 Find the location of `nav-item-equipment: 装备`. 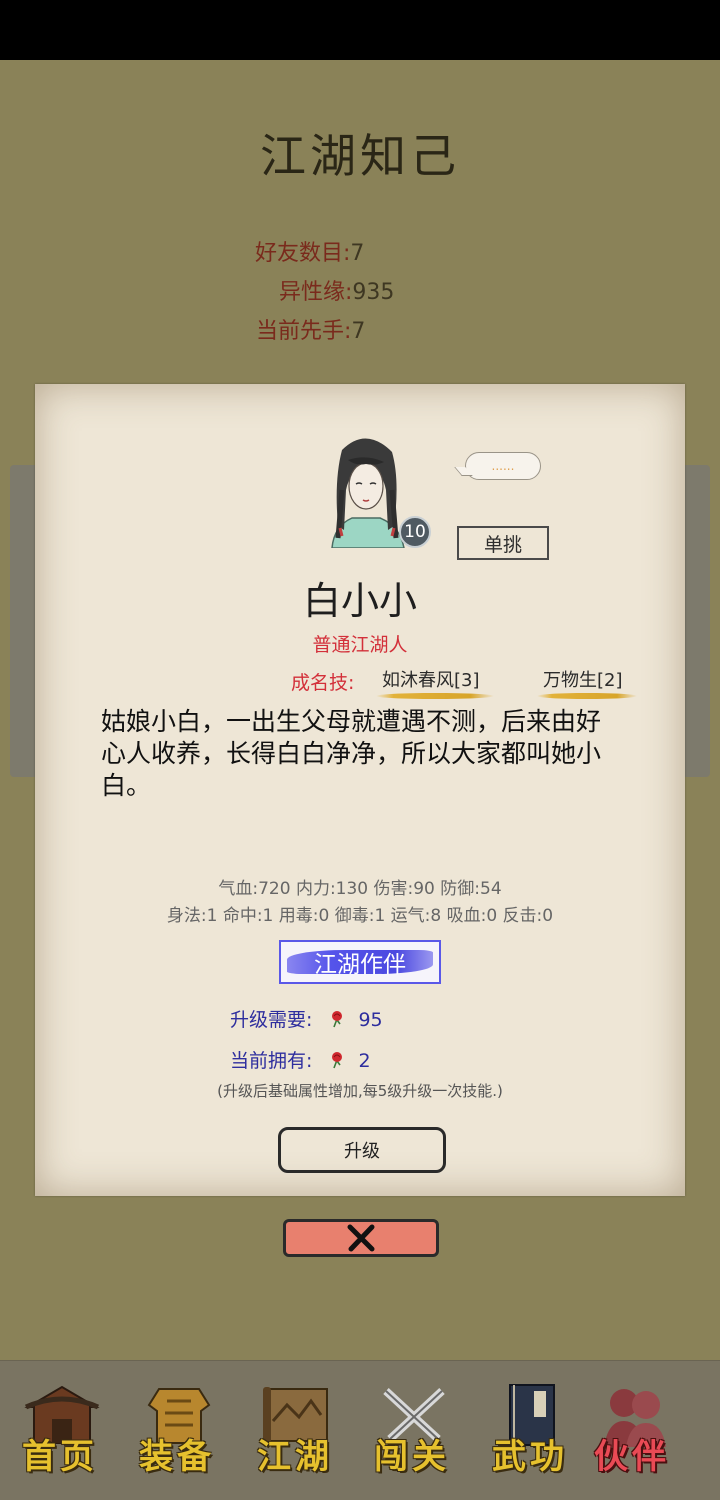

nav-item-equipment: 装备 is located at coordinates (177, 1431).